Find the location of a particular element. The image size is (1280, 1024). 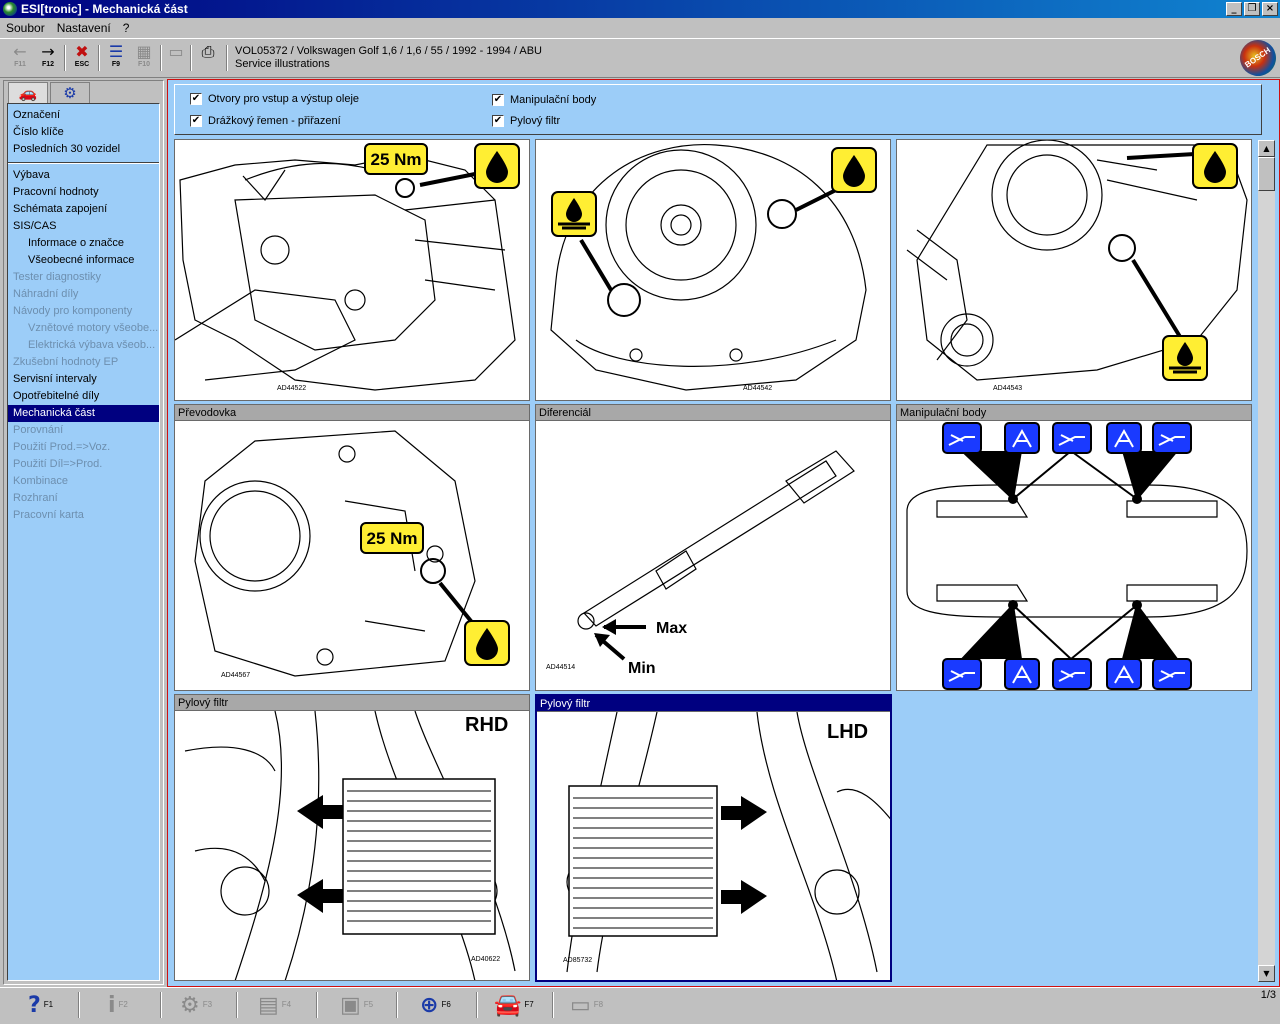

page-button: ▭ is located at coordinates (176, 58).